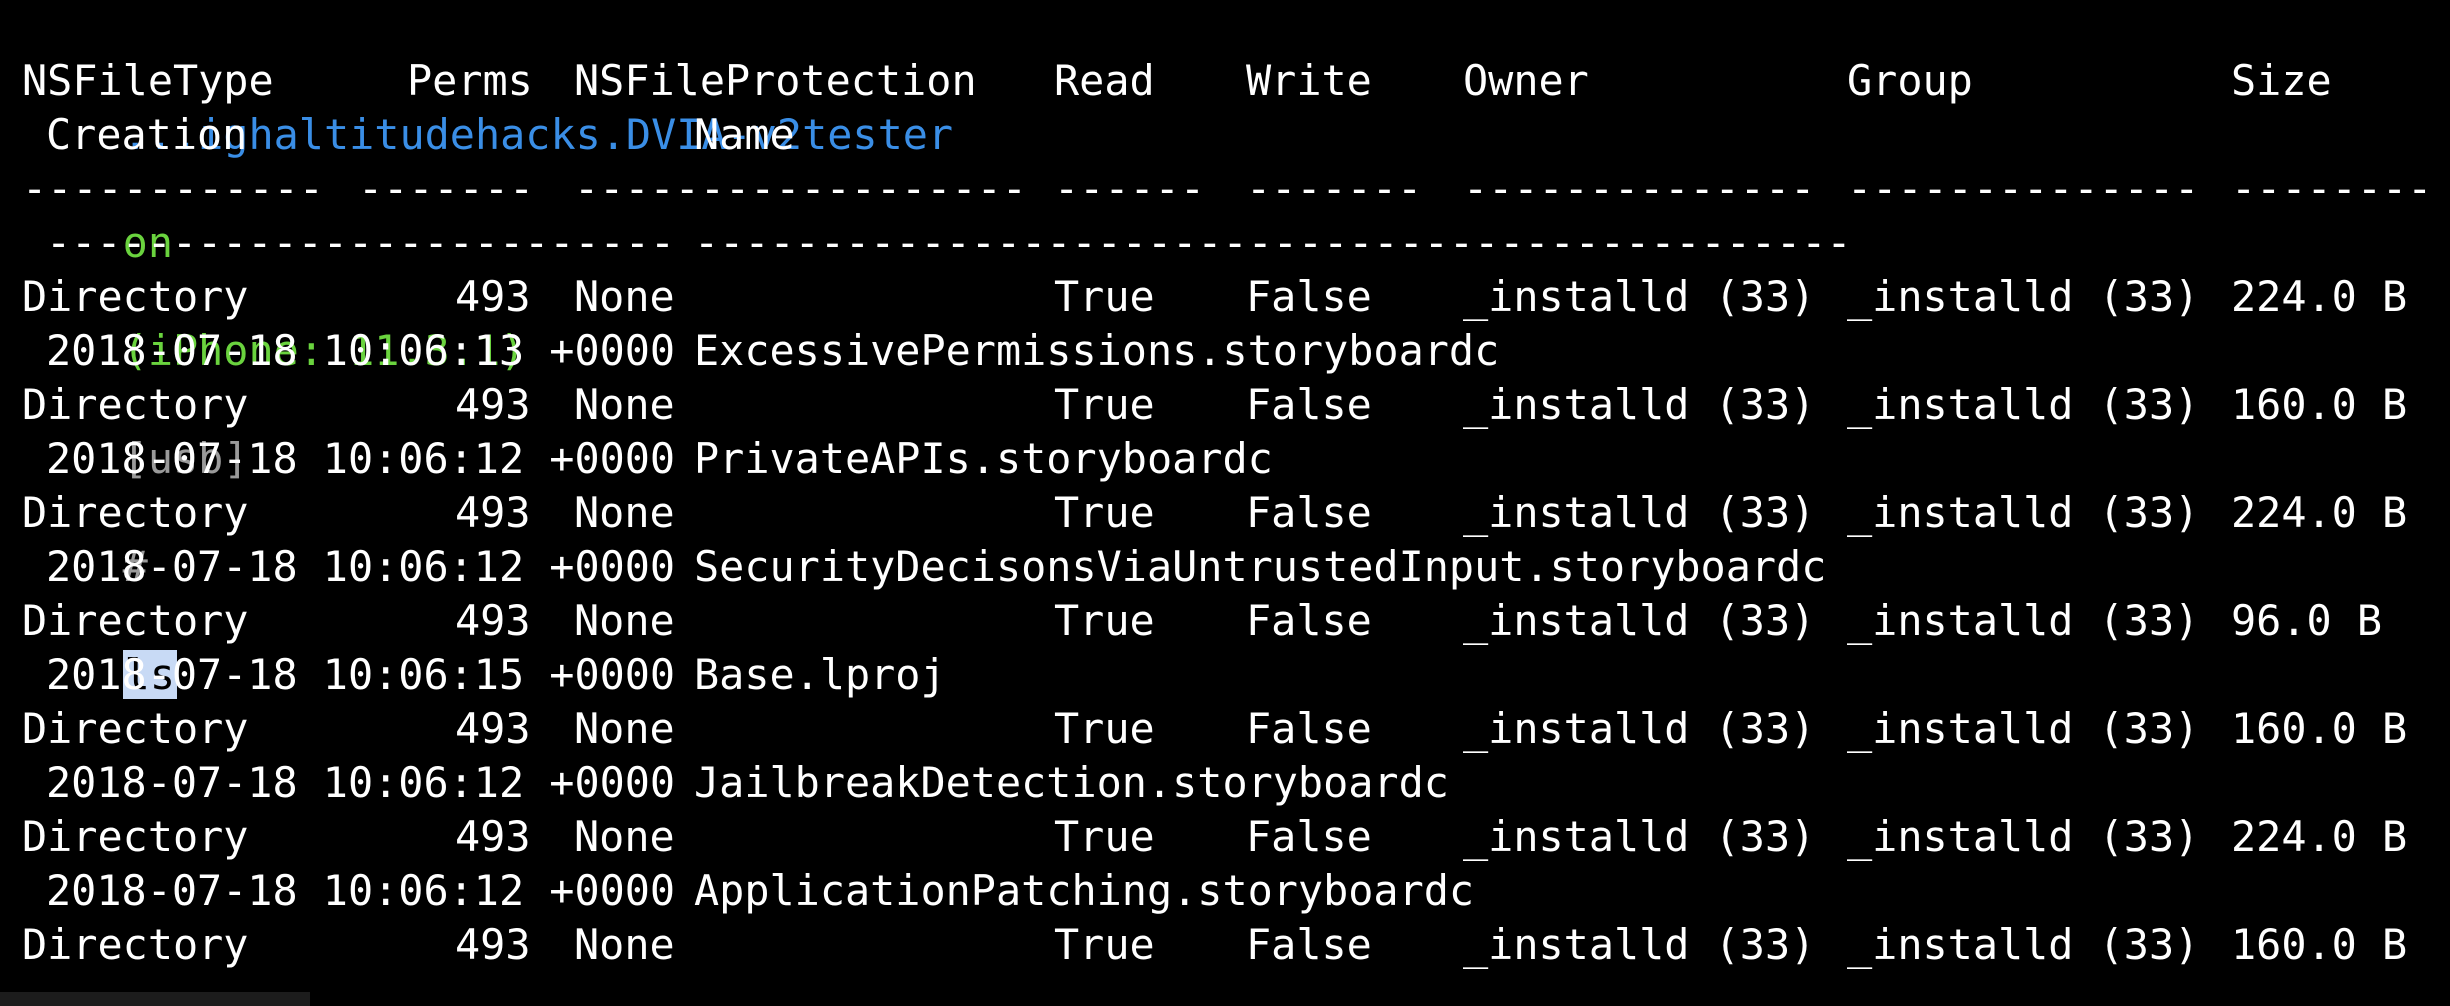 This screenshot has height=1006, width=2450. What do you see at coordinates (56, 4) in the screenshot?
I see `previous-line-fragment: P` at bounding box center [56, 4].